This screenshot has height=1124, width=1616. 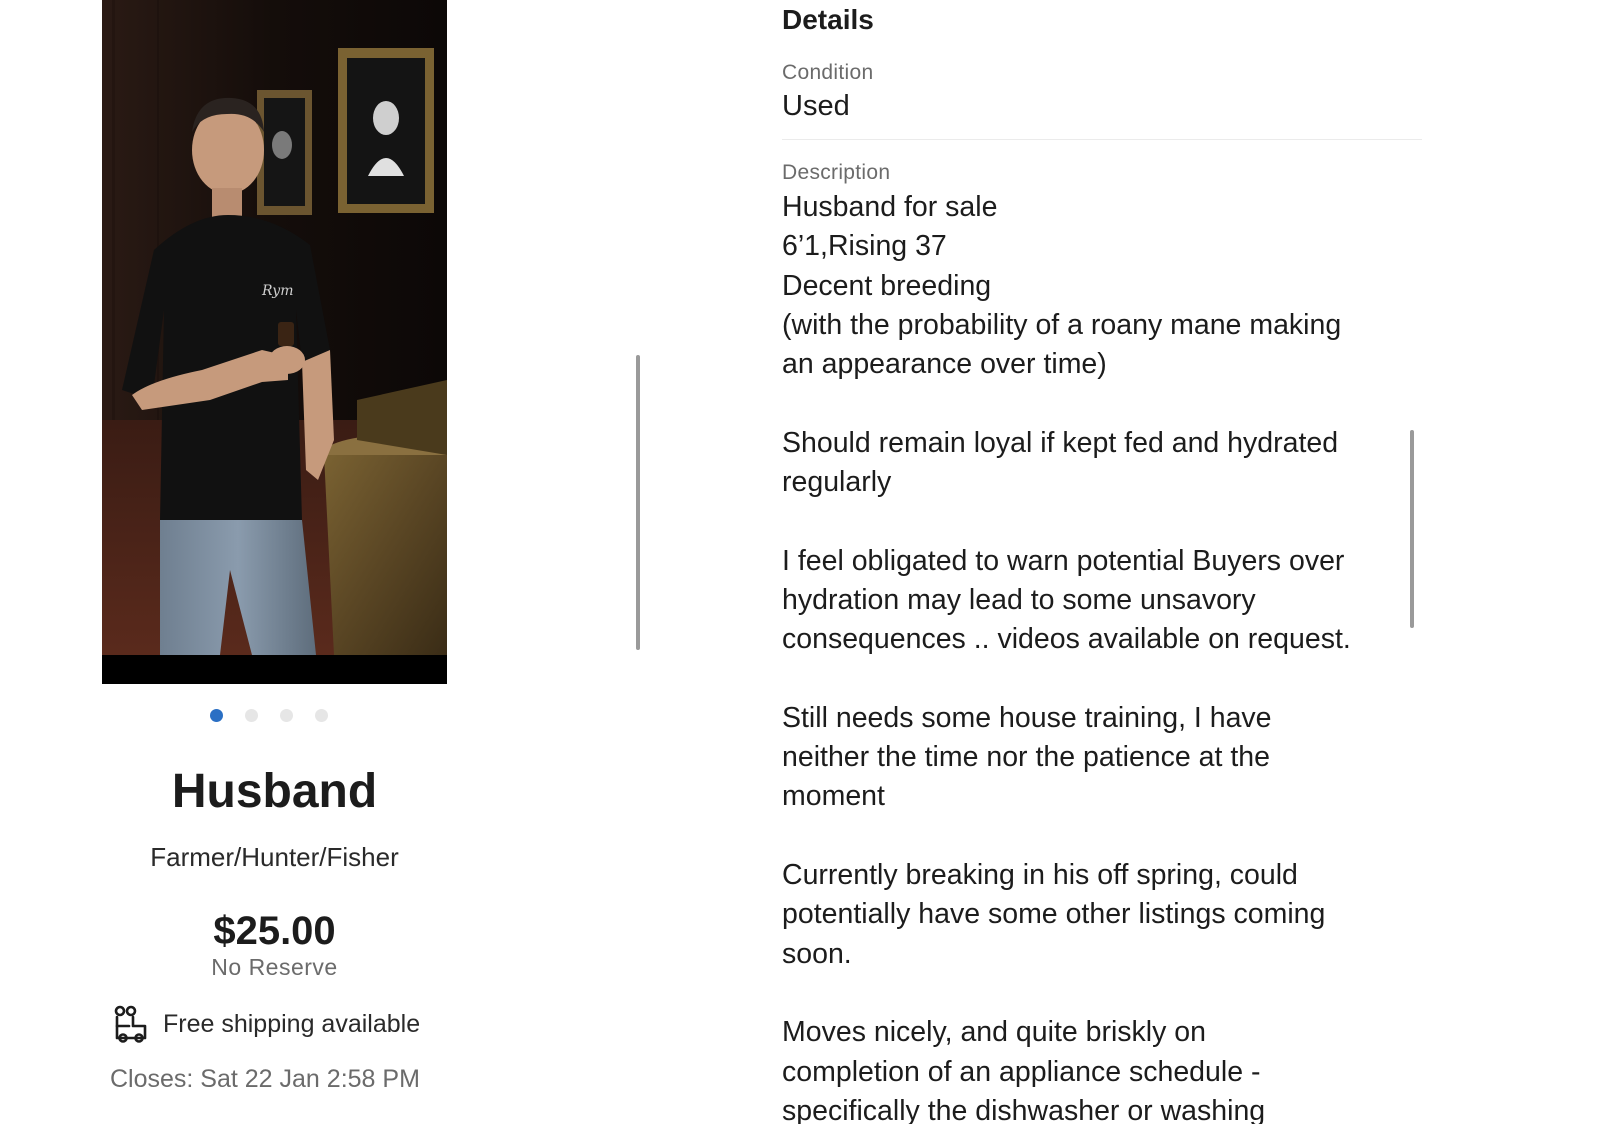 I want to click on description-scrollbar, so click(x=1412, y=529).